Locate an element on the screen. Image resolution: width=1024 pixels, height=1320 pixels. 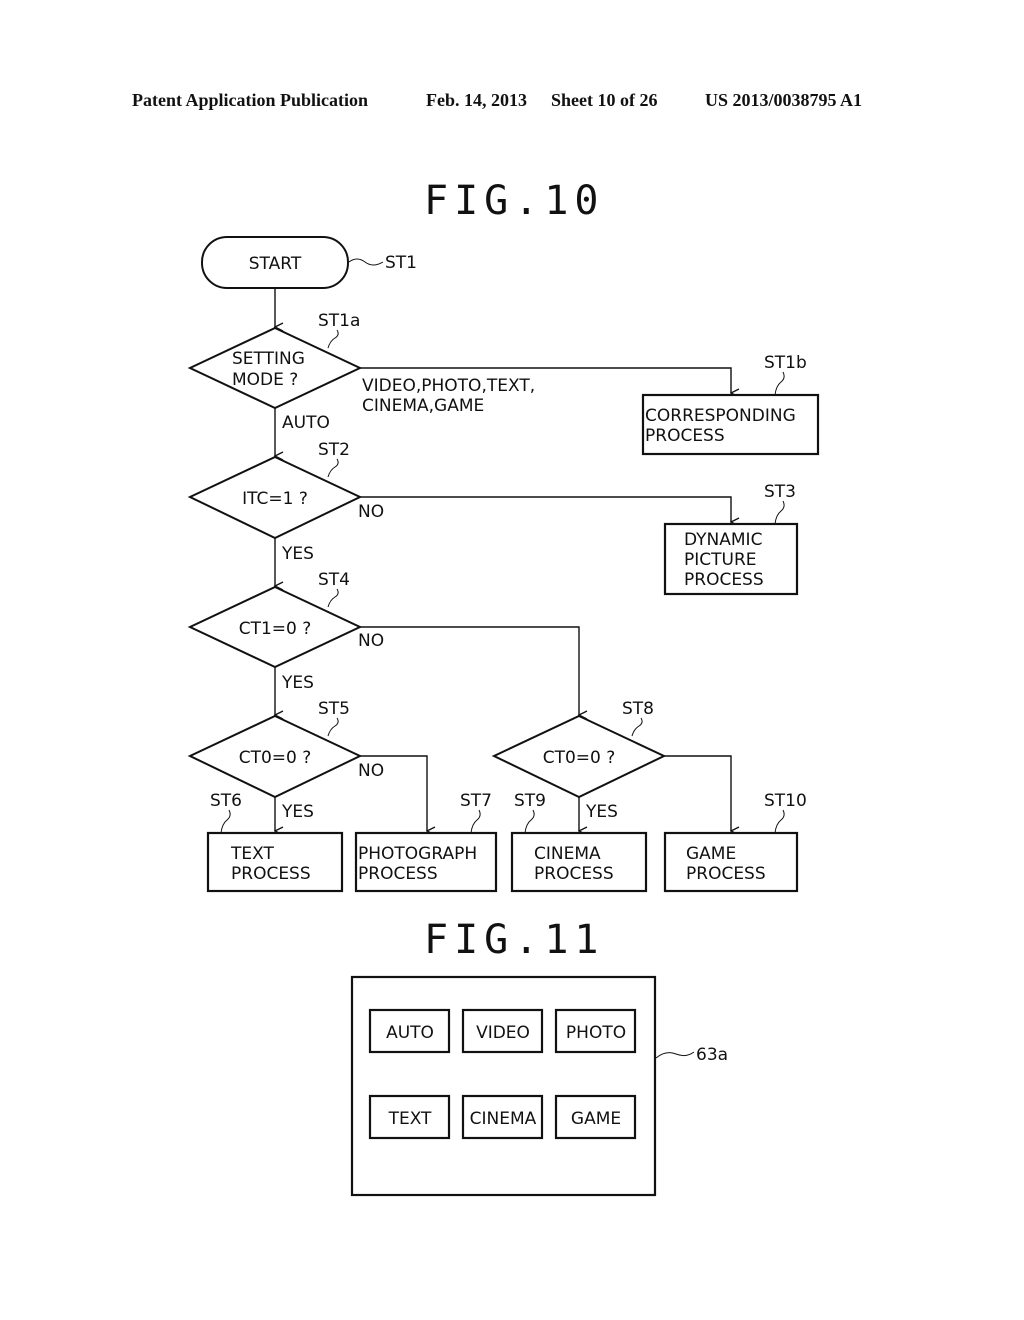
mode-button-game: GAME is located at coordinates (595, 1117).